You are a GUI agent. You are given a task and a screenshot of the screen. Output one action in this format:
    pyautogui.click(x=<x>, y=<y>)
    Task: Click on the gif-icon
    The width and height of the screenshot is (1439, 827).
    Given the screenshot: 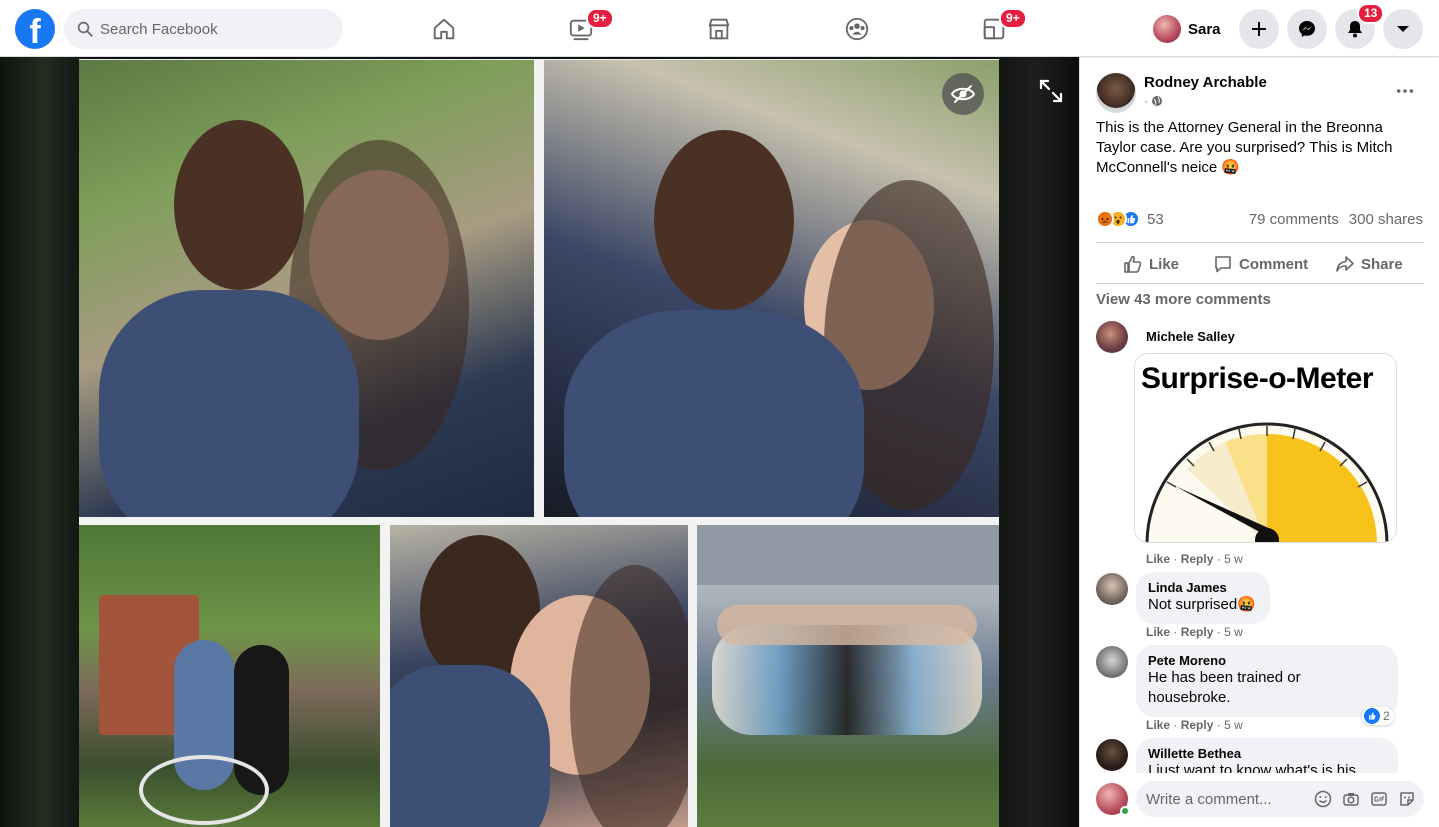 What is the action you would take?
    pyautogui.click(x=1379, y=799)
    